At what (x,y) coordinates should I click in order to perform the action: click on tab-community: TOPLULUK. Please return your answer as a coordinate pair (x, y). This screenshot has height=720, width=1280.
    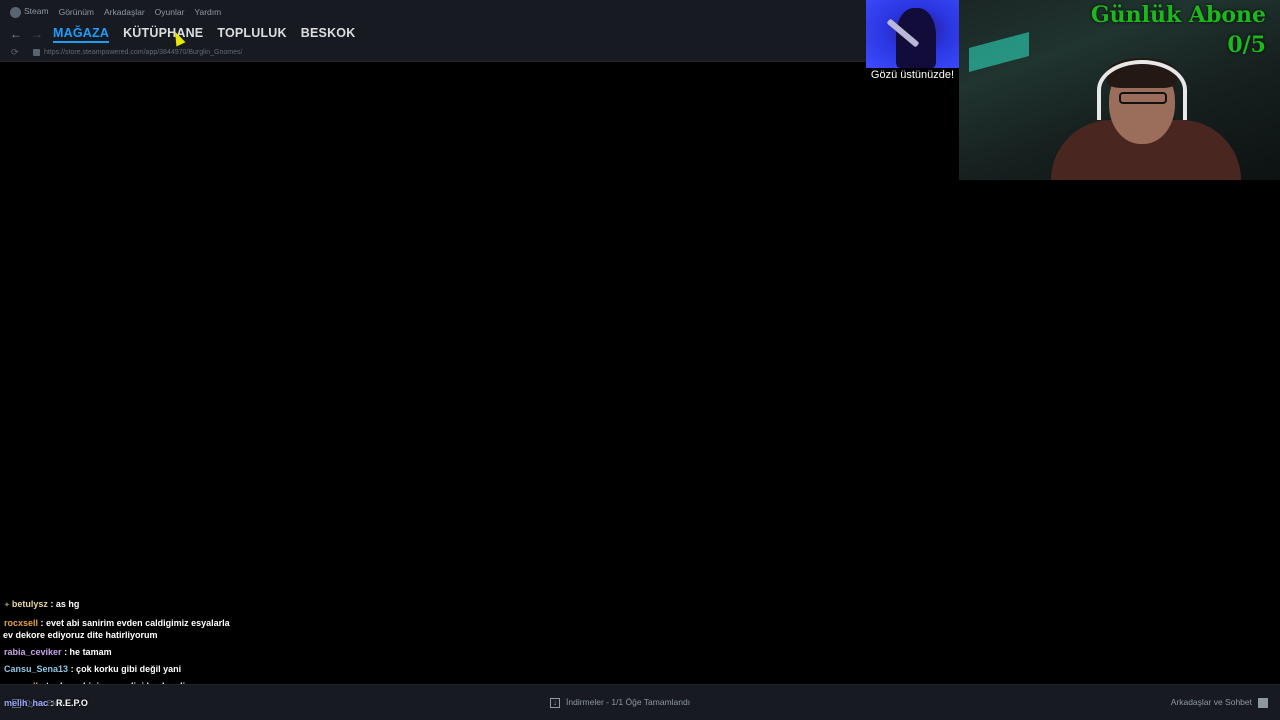
    Looking at the image, I should click on (251, 34).